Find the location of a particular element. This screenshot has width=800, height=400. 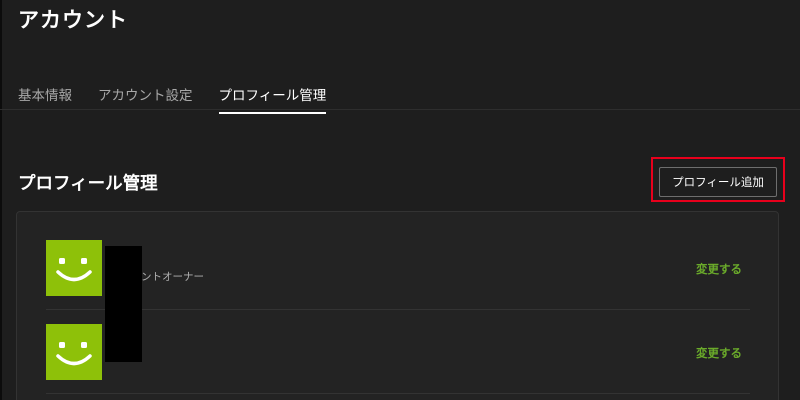

page-title: アカウント is located at coordinates (73, 20).